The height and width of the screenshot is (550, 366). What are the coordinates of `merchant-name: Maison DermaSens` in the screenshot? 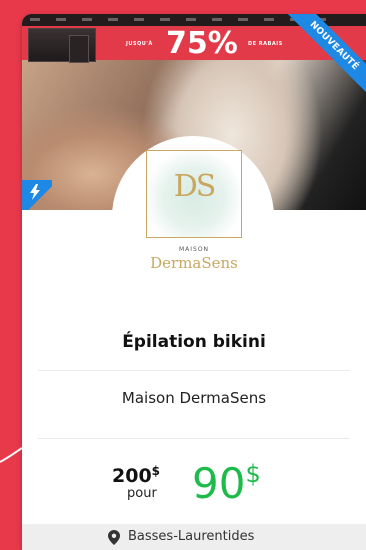 It's located at (194, 398).